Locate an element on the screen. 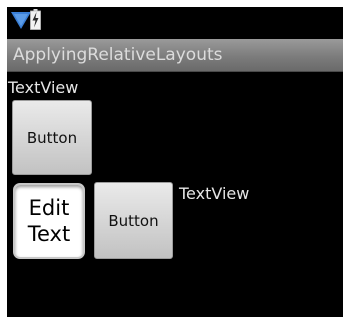  battery-charging-icon is located at coordinates (35, 19).